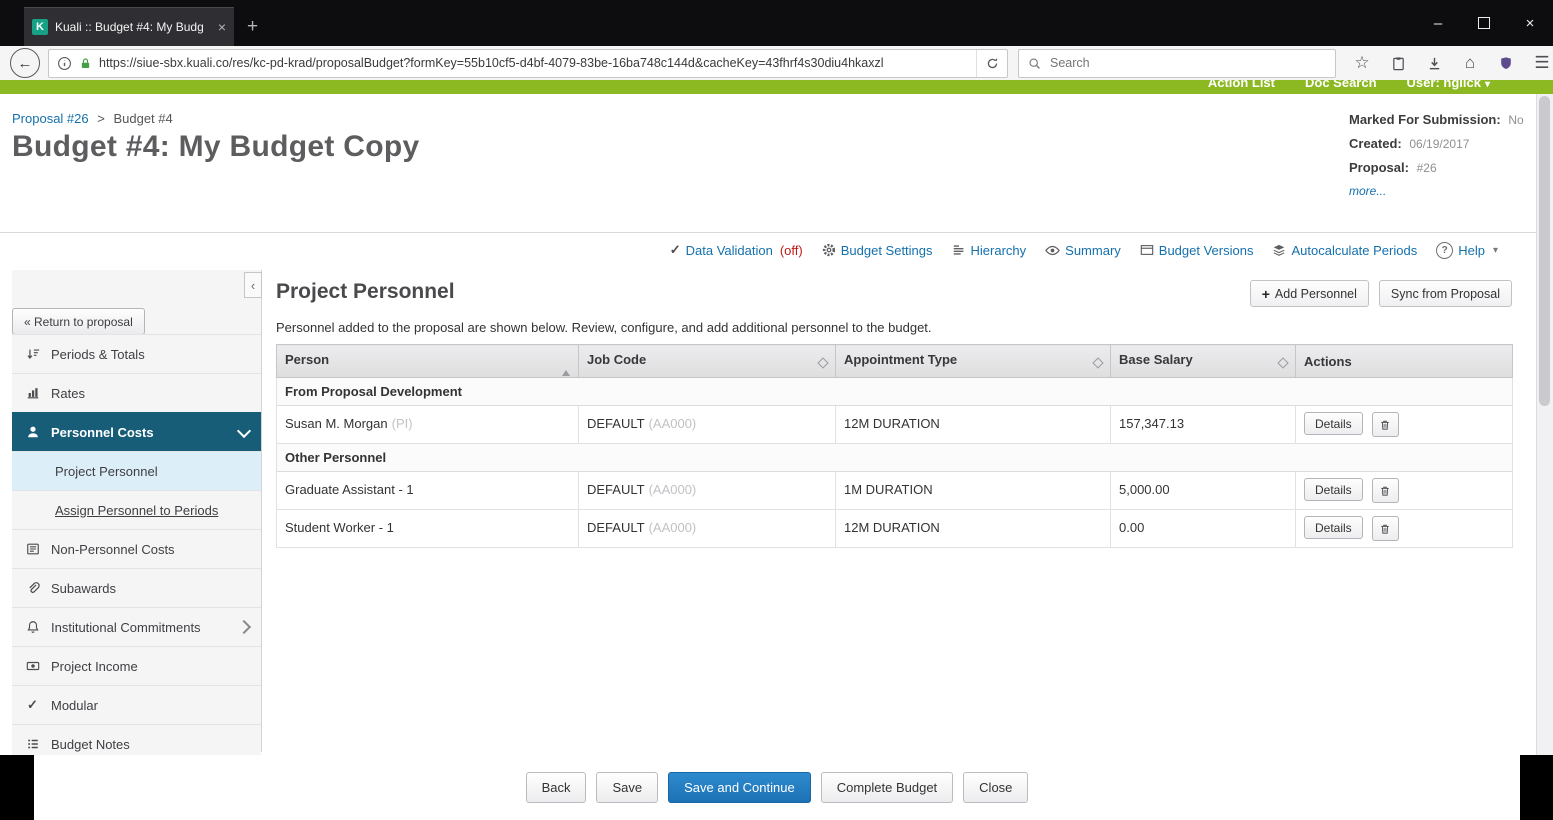  I want to click on sidebar-item-label: Modular, so click(74, 705).